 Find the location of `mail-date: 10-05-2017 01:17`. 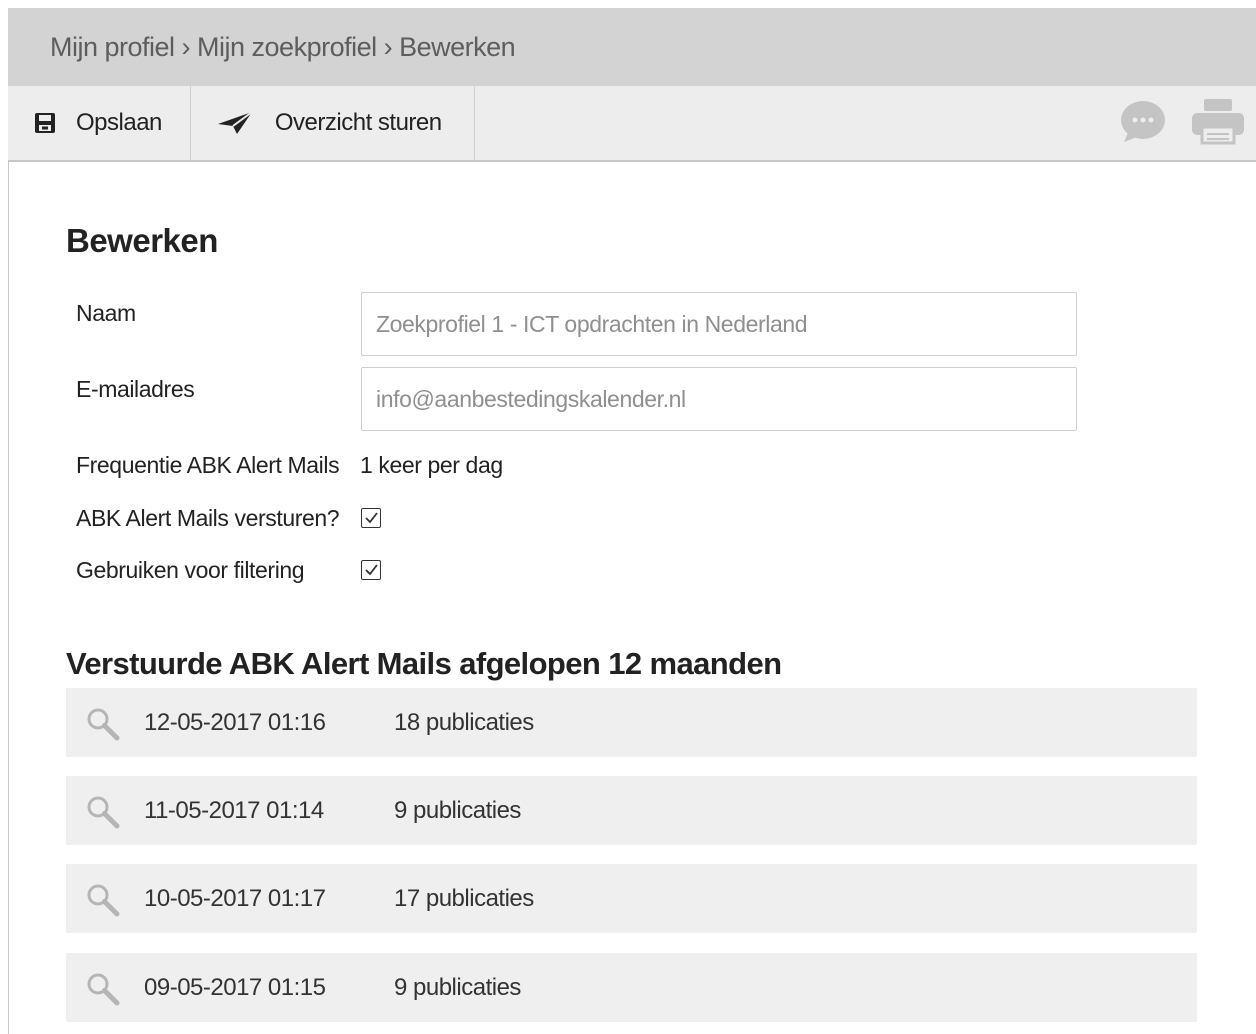

mail-date: 10-05-2017 01:17 is located at coordinates (235, 898).